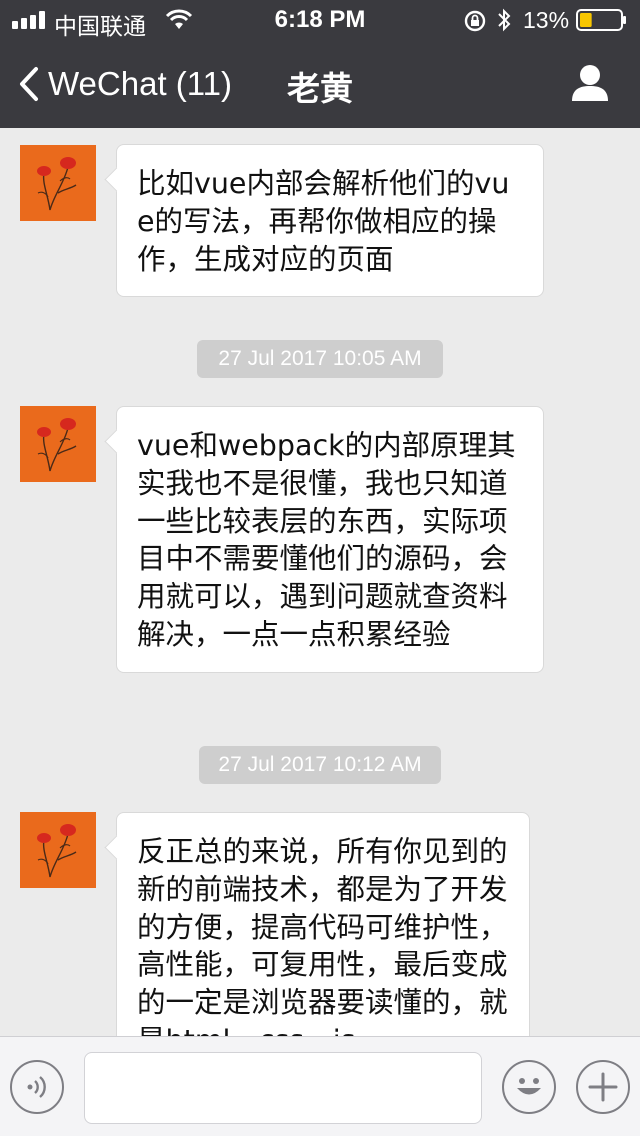 The width and height of the screenshot is (640, 1136). Describe the element at coordinates (546, 20) in the screenshot. I see `battery-percent: 13%` at that location.